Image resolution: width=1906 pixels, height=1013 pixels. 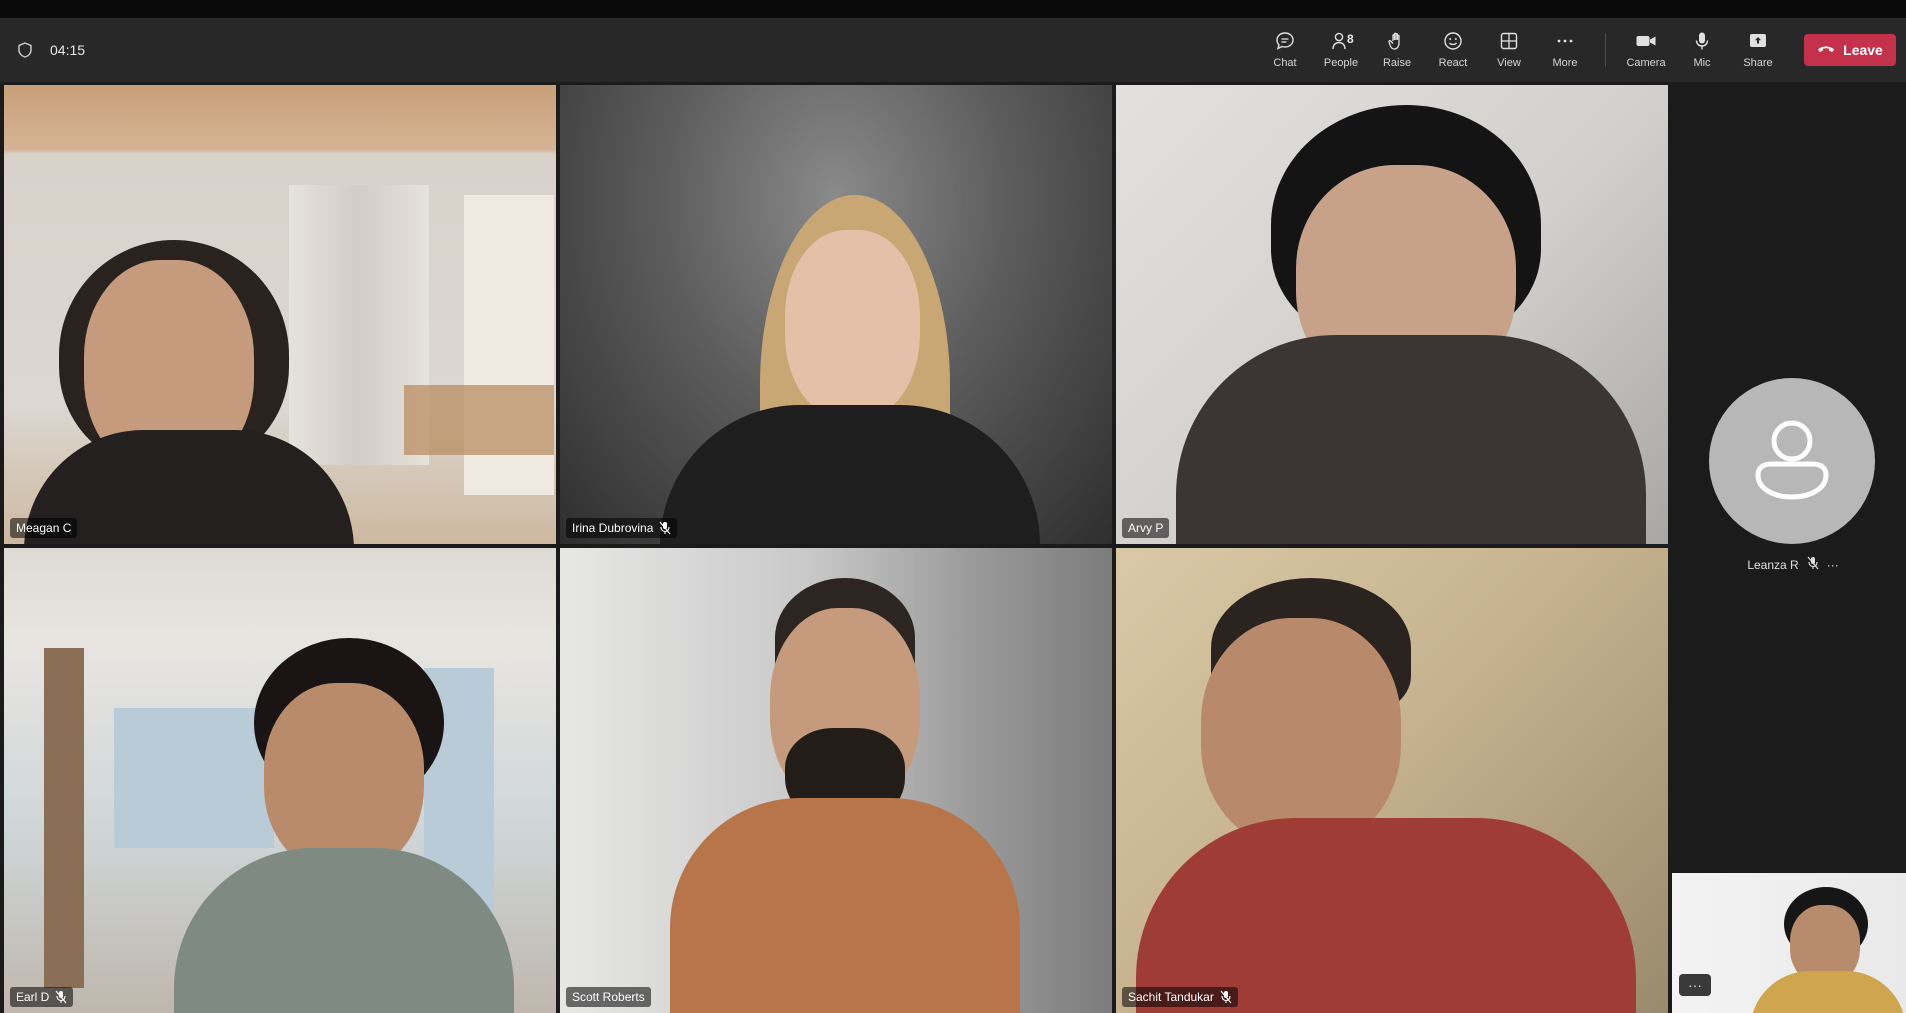 What do you see at coordinates (1453, 41) in the screenshot?
I see `smiley-icon` at bounding box center [1453, 41].